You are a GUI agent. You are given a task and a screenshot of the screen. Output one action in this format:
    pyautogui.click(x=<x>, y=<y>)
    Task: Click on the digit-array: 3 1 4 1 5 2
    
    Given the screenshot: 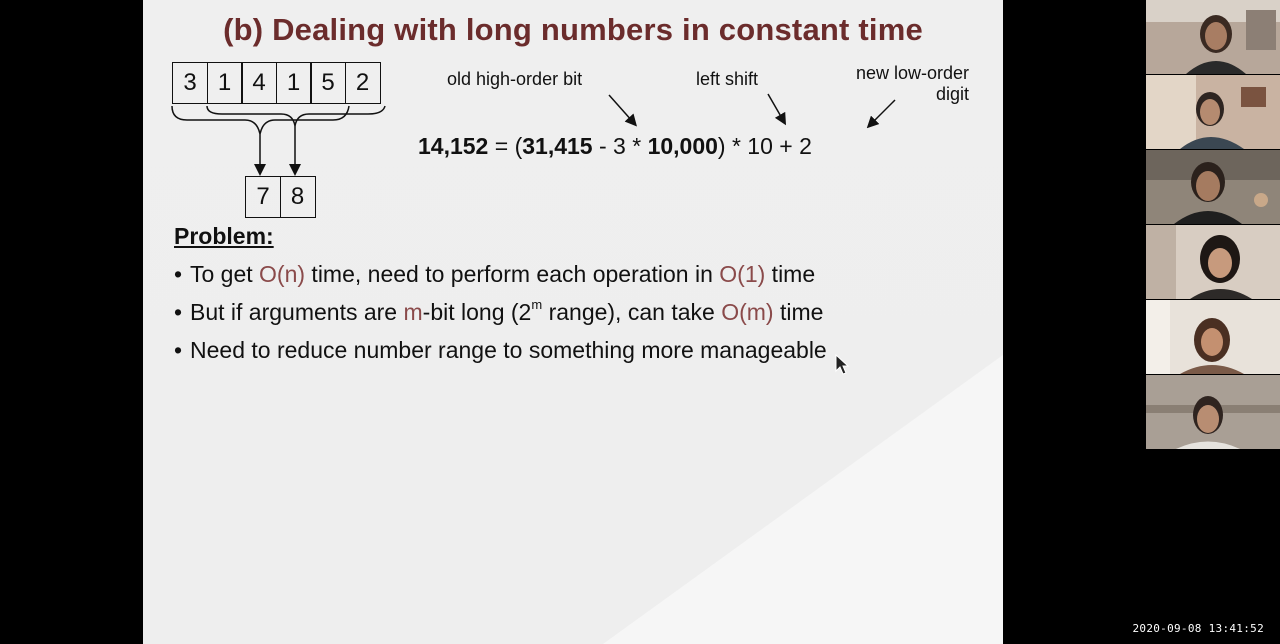 What is the action you would take?
    pyautogui.click(x=276, y=83)
    